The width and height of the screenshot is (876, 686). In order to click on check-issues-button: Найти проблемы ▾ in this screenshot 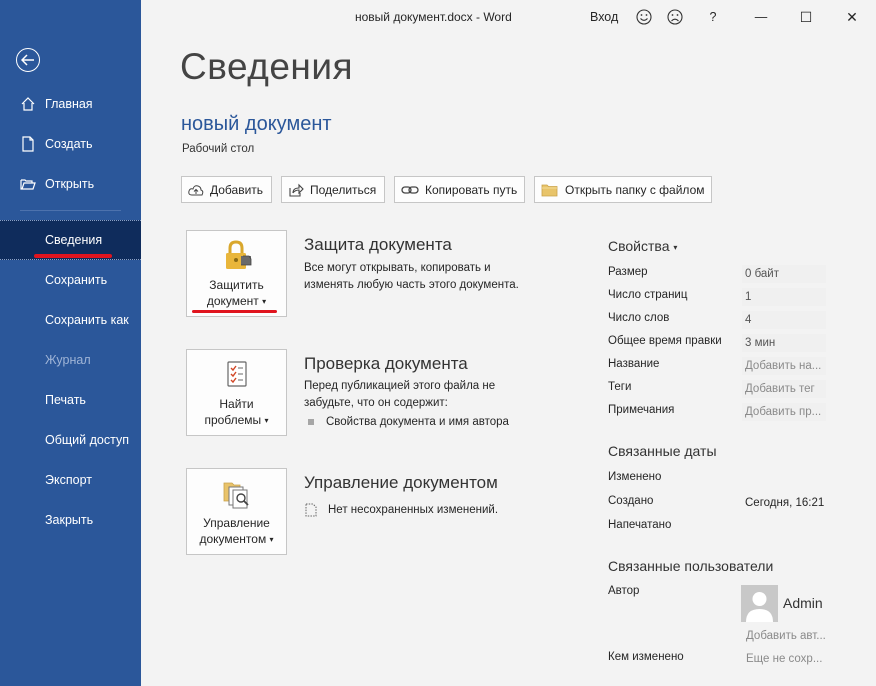, I will do `click(236, 392)`.